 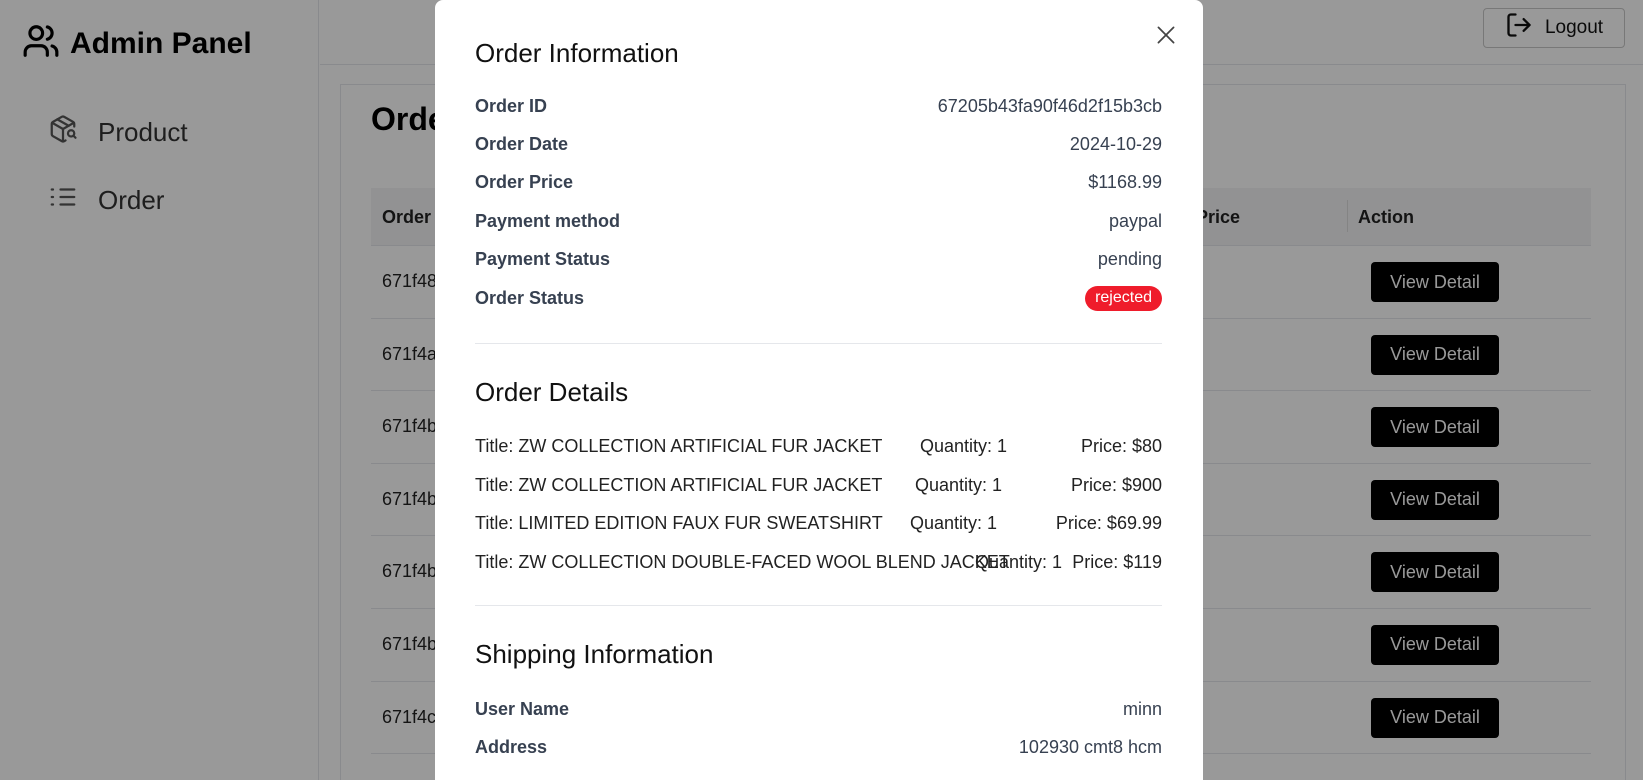 What do you see at coordinates (818, 300) in the screenshot?
I see `order-status-row: Order Status rejected` at bounding box center [818, 300].